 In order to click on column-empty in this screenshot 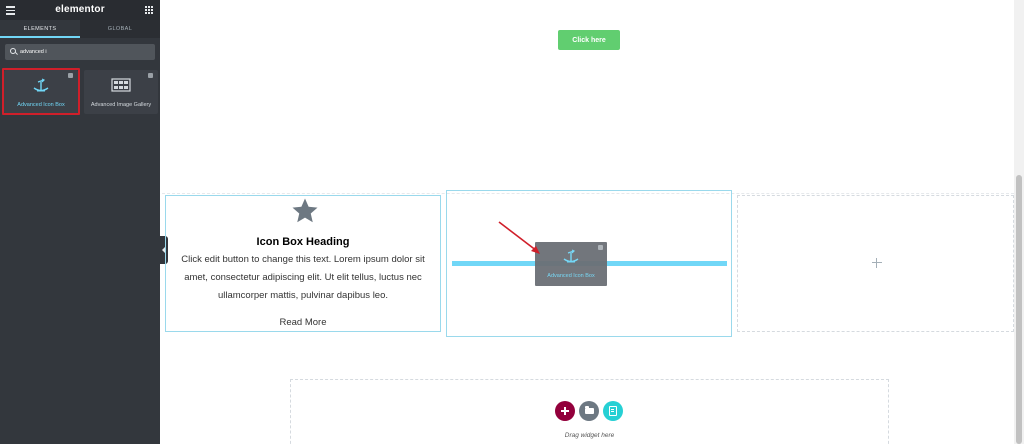, I will do `click(875, 263)`.